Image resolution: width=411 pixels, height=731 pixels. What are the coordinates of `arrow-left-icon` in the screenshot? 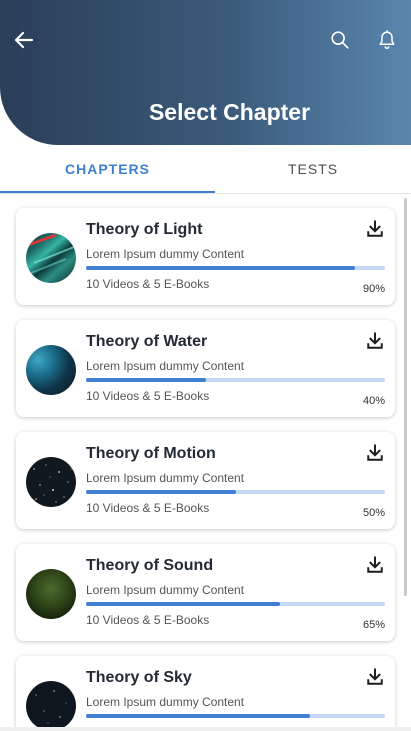 It's located at (24, 40).